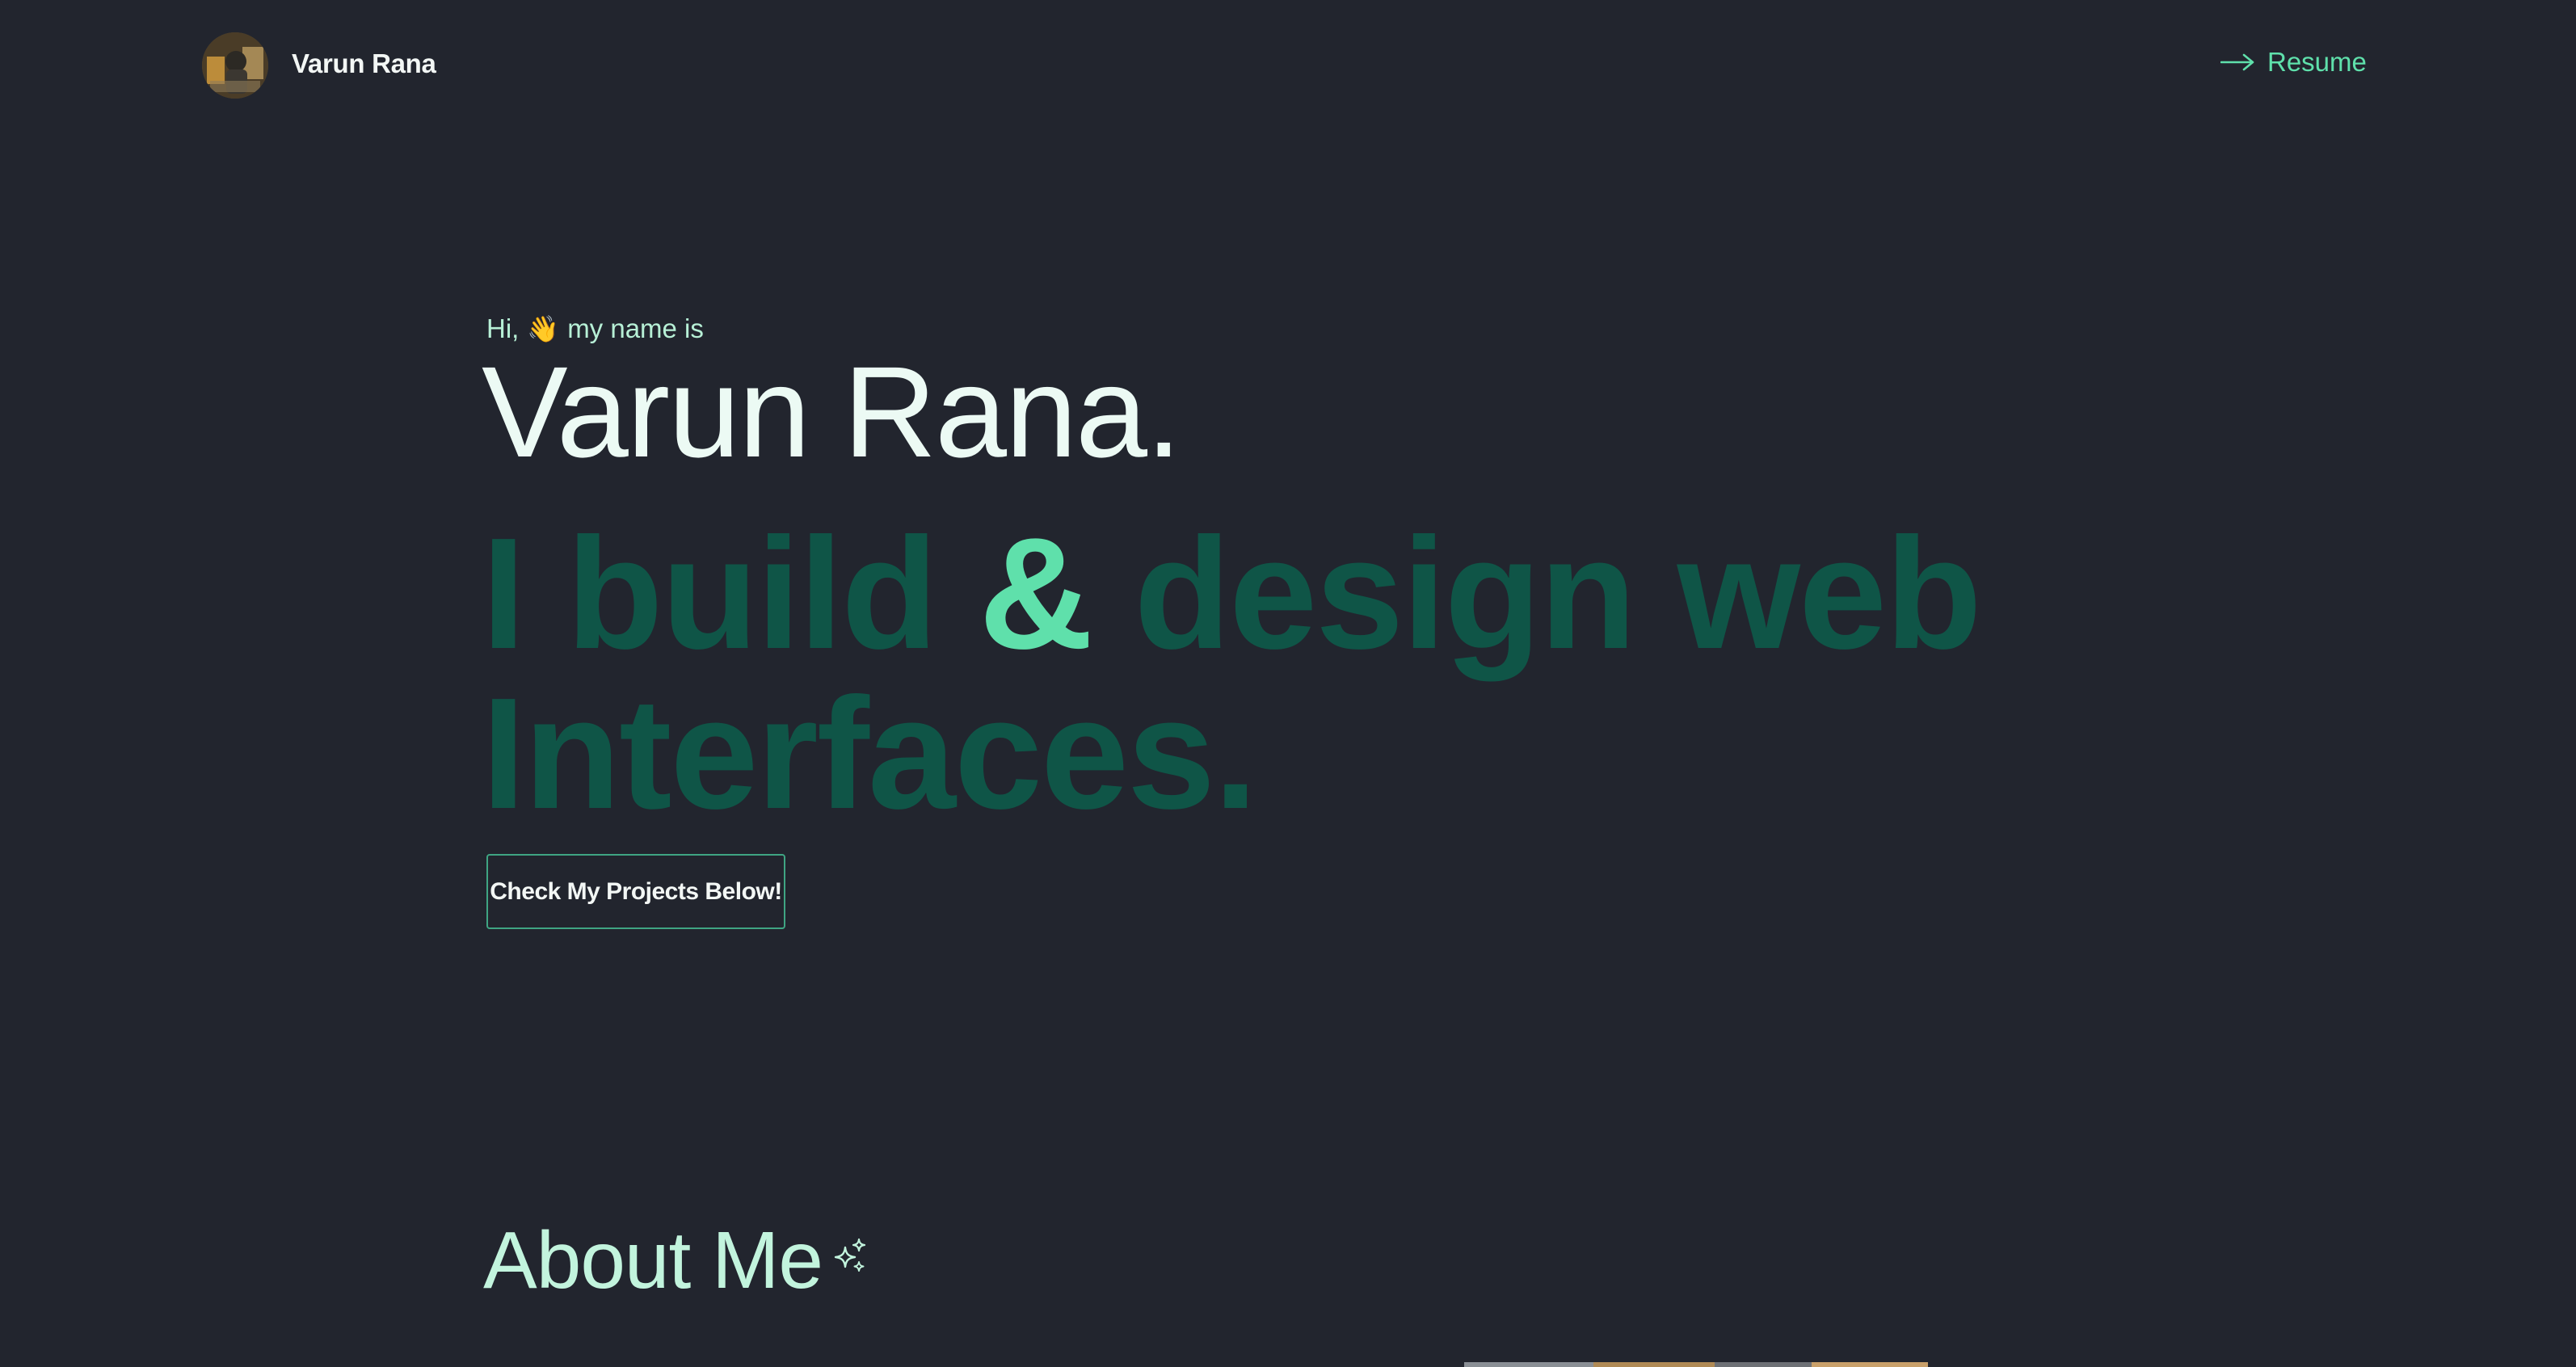  I want to click on sparkles-icon, so click(850, 1258).